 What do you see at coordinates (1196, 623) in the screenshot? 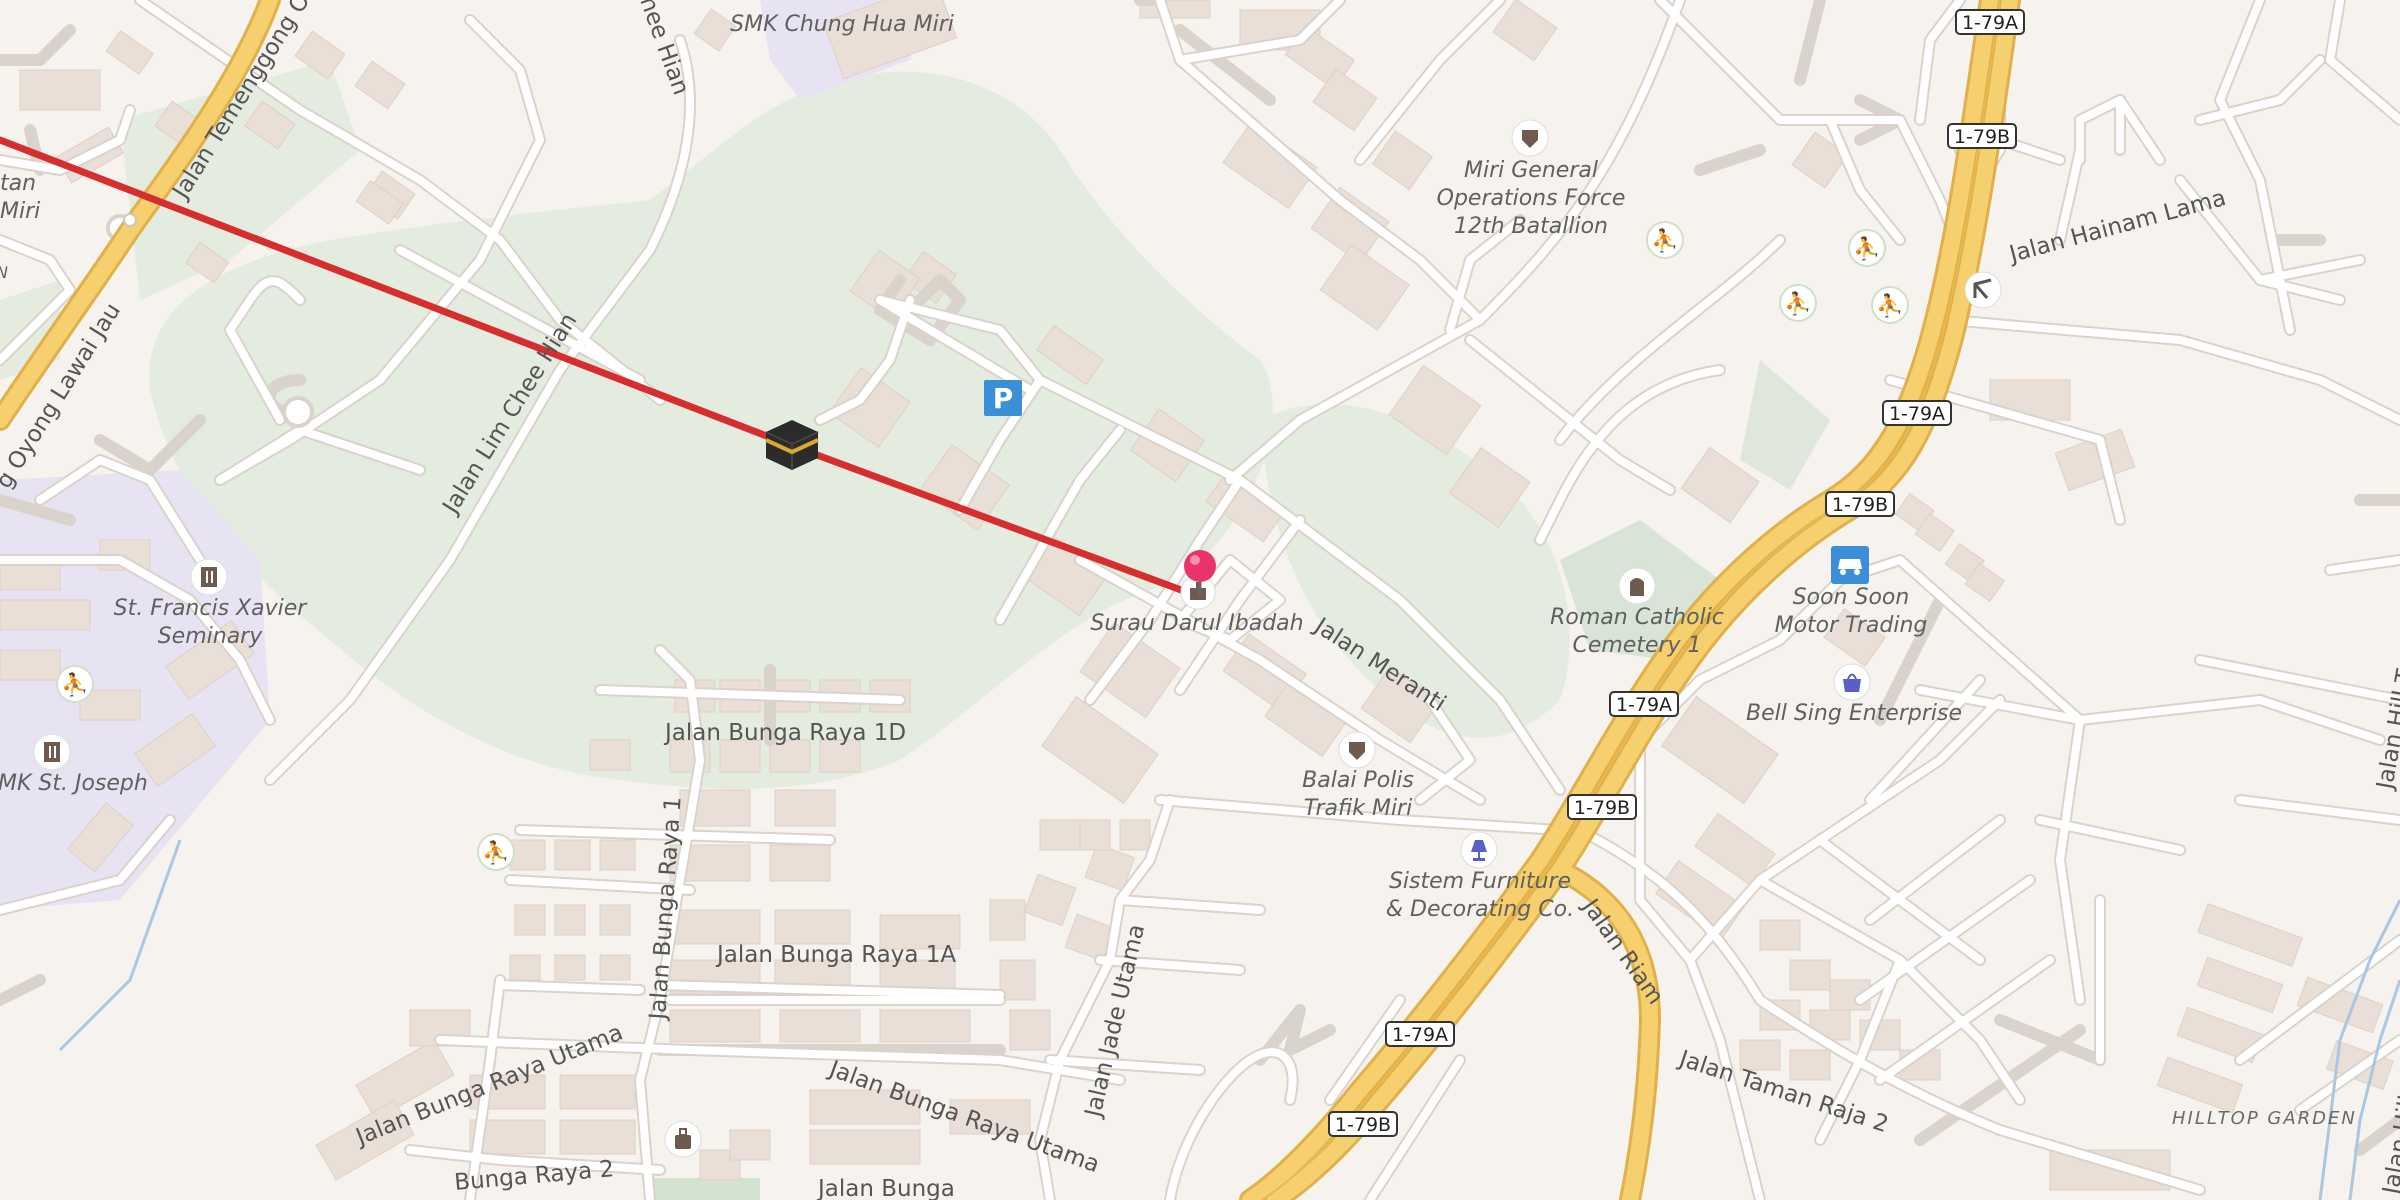
I see `poi-label: Surau Darul Ibadah` at bounding box center [1196, 623].